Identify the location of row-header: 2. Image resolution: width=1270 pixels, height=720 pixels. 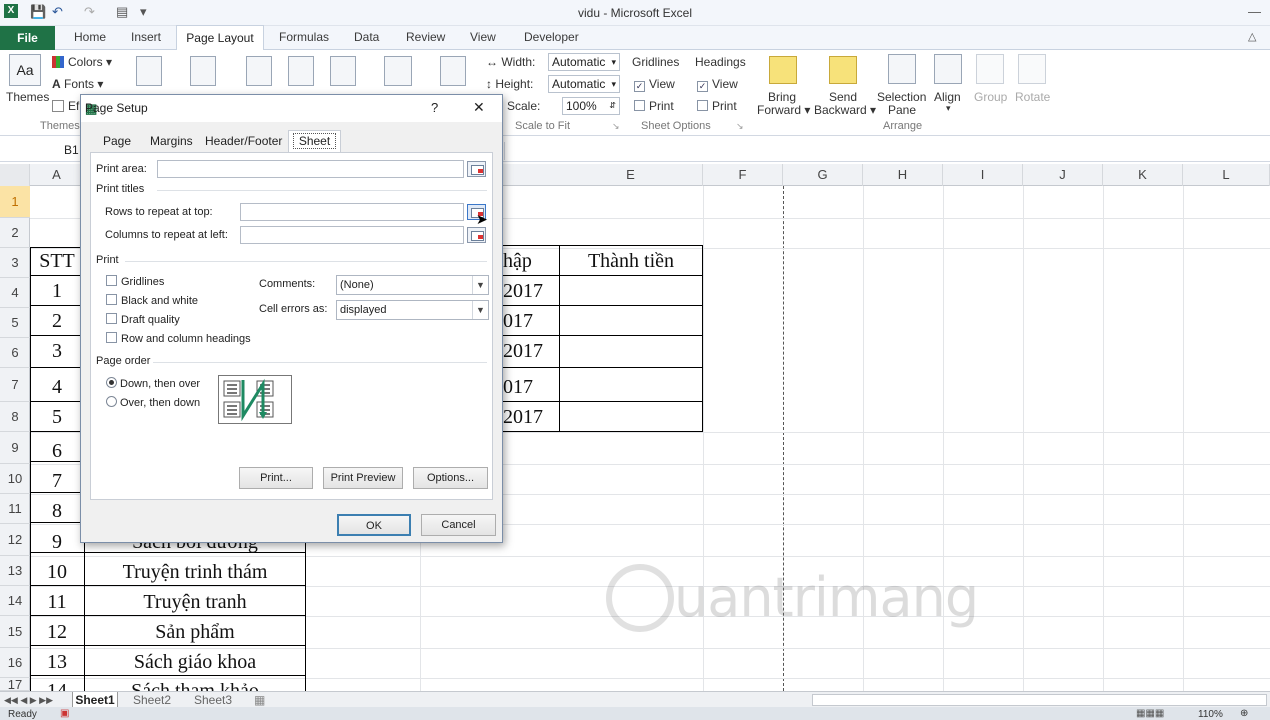
(15, 233).